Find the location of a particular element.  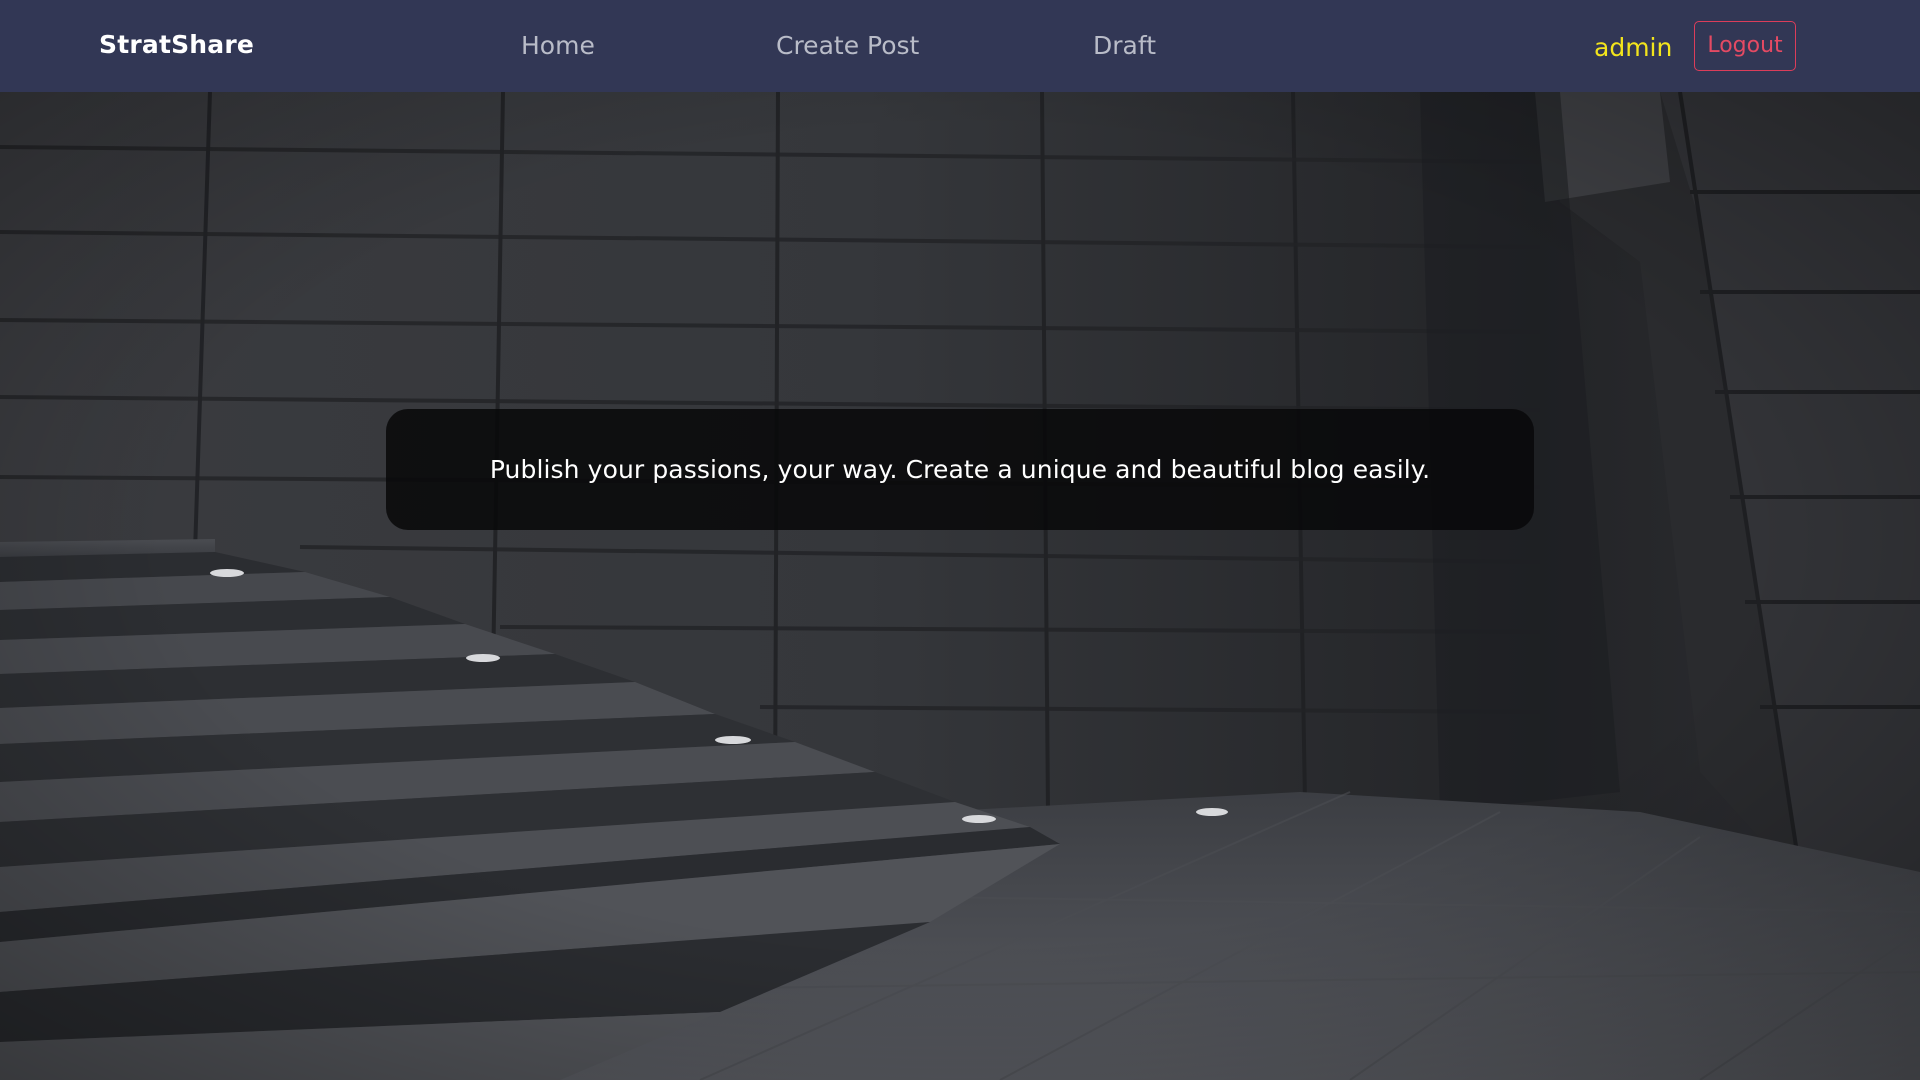

current-username: admin is located at coordinates (1633, 47).